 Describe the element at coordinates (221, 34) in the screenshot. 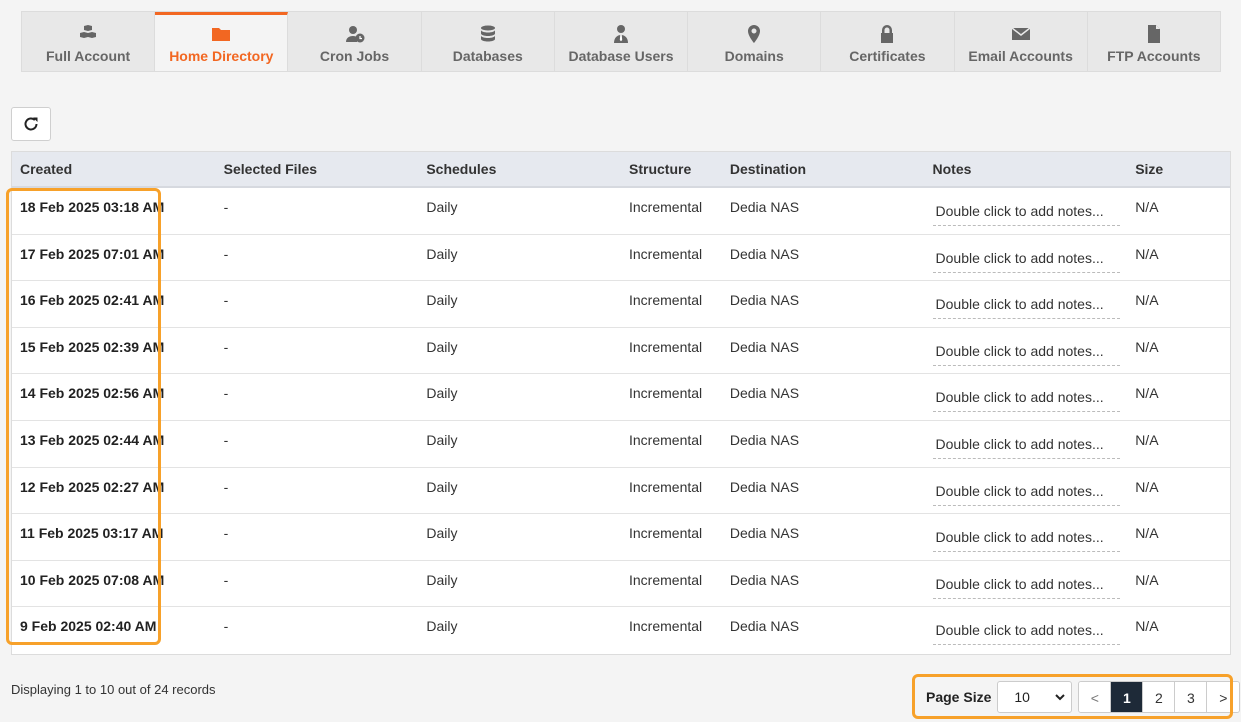

I see `folder-icon` at that location.